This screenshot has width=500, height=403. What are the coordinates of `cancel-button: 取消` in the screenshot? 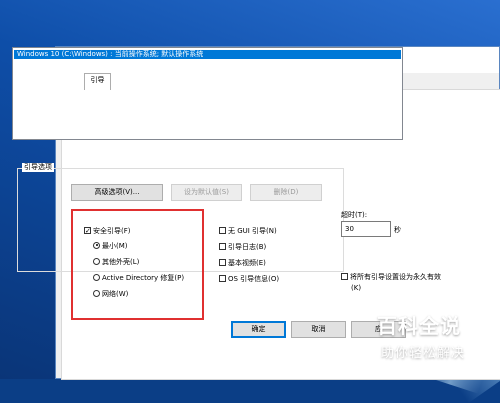 It's located at (318, 329).